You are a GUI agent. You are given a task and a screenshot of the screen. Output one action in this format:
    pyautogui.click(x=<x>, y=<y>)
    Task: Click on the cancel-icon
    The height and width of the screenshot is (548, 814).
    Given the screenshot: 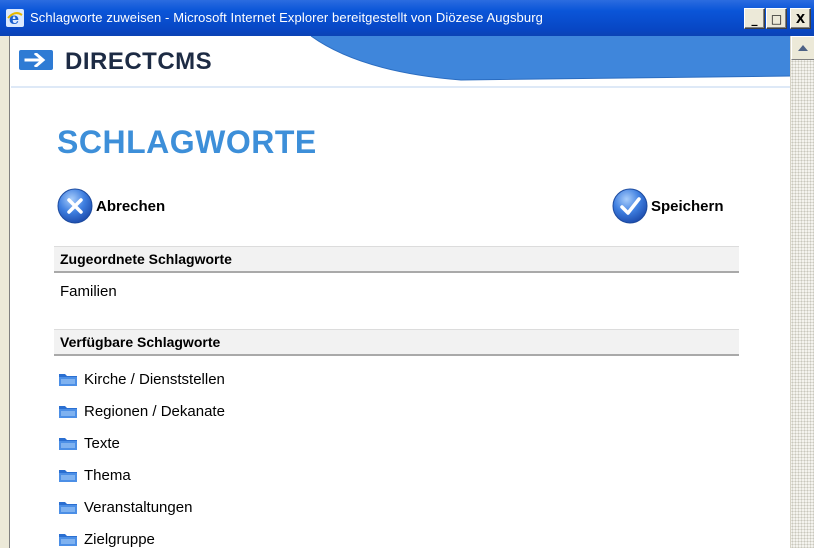 What is the action you would take?
    pyautogui.click(x=75, y=206)
    